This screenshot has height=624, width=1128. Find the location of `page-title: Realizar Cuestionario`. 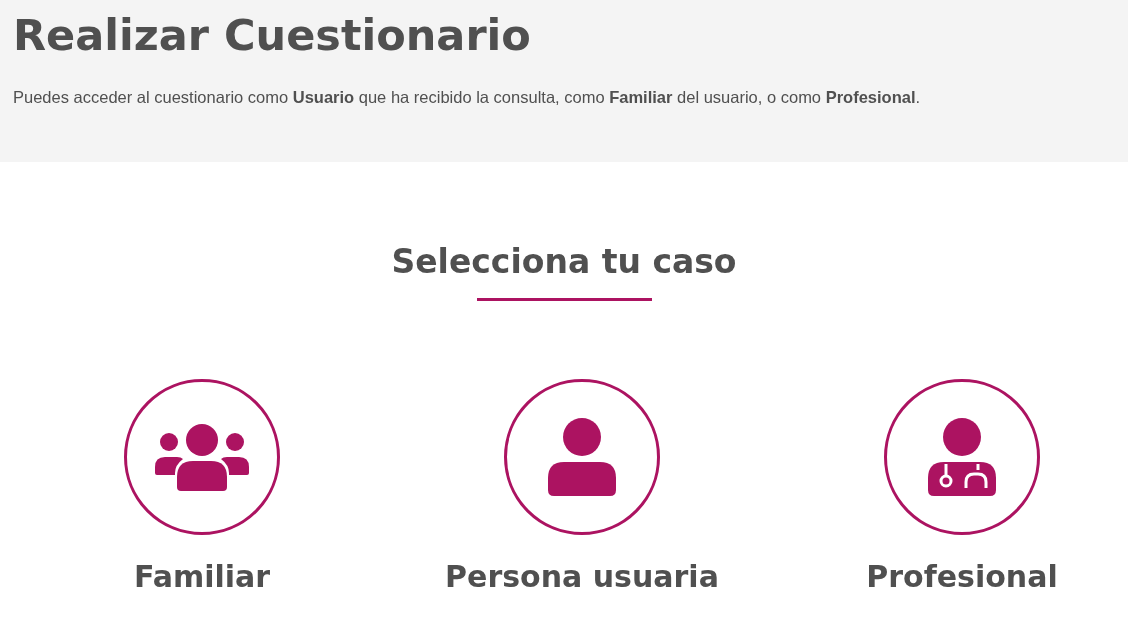

page-title: Realizar Cuestionario is located at coordinates (272, 35).